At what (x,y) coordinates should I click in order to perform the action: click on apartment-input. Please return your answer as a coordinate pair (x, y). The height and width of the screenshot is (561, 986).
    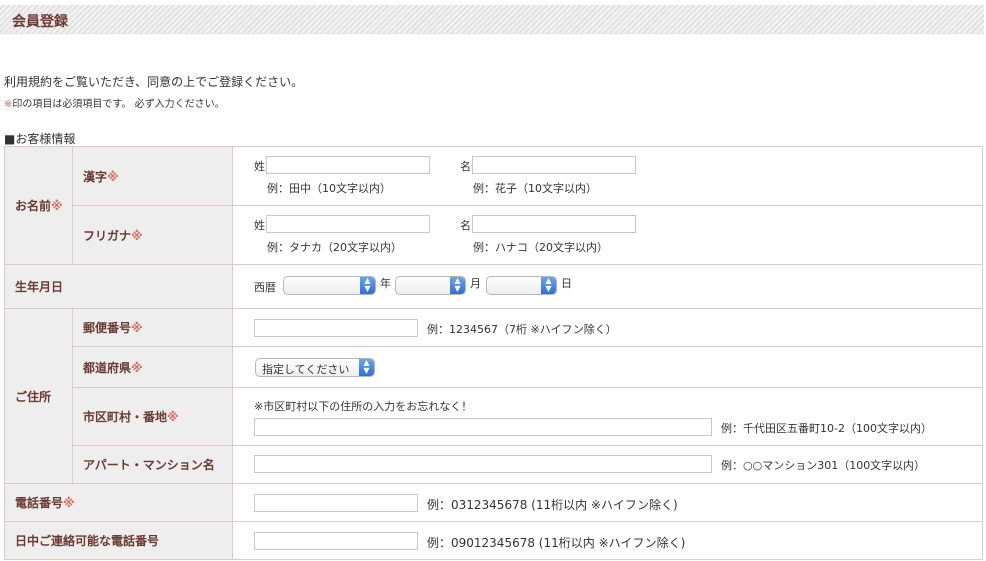
    Looking at the image, I should click on (483, 464).